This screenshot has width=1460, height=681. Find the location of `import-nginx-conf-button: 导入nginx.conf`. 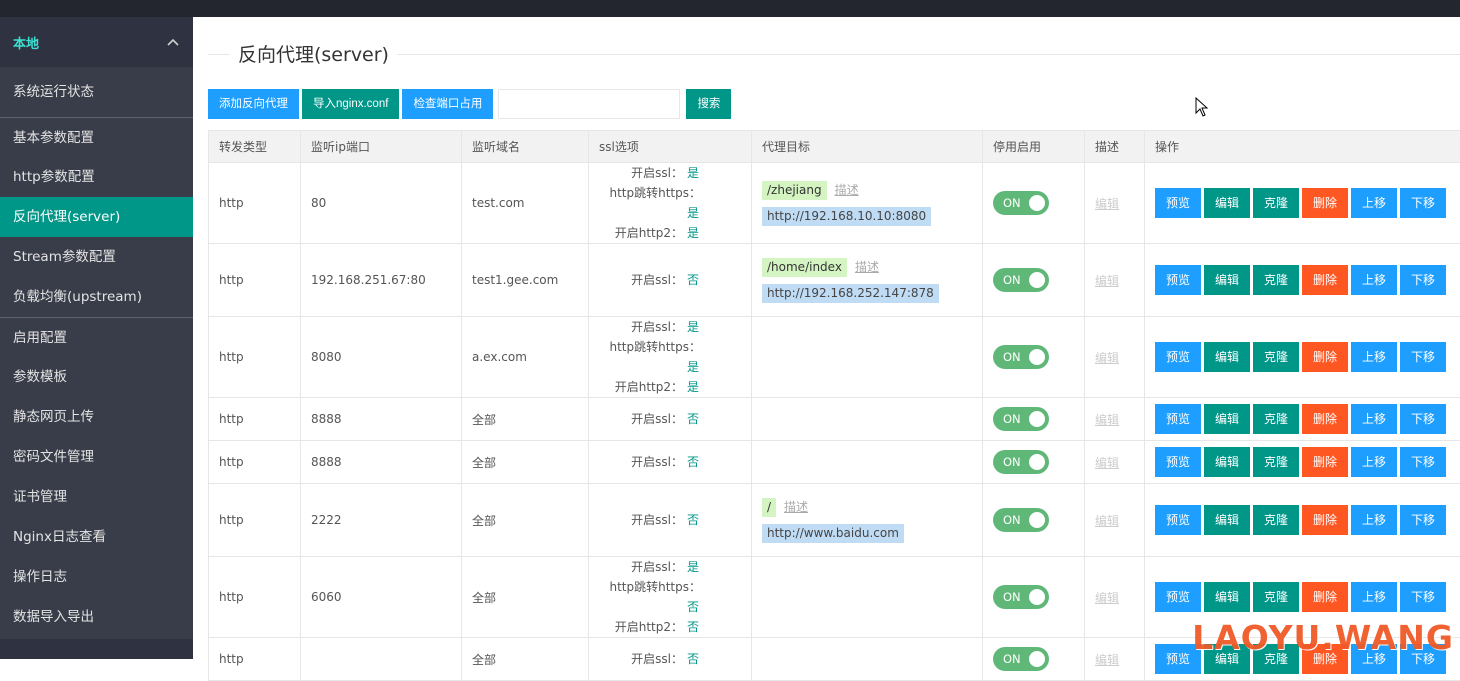

import-nginx-conf-button: 导入nginx.conf is located at coordinates (350, 104).